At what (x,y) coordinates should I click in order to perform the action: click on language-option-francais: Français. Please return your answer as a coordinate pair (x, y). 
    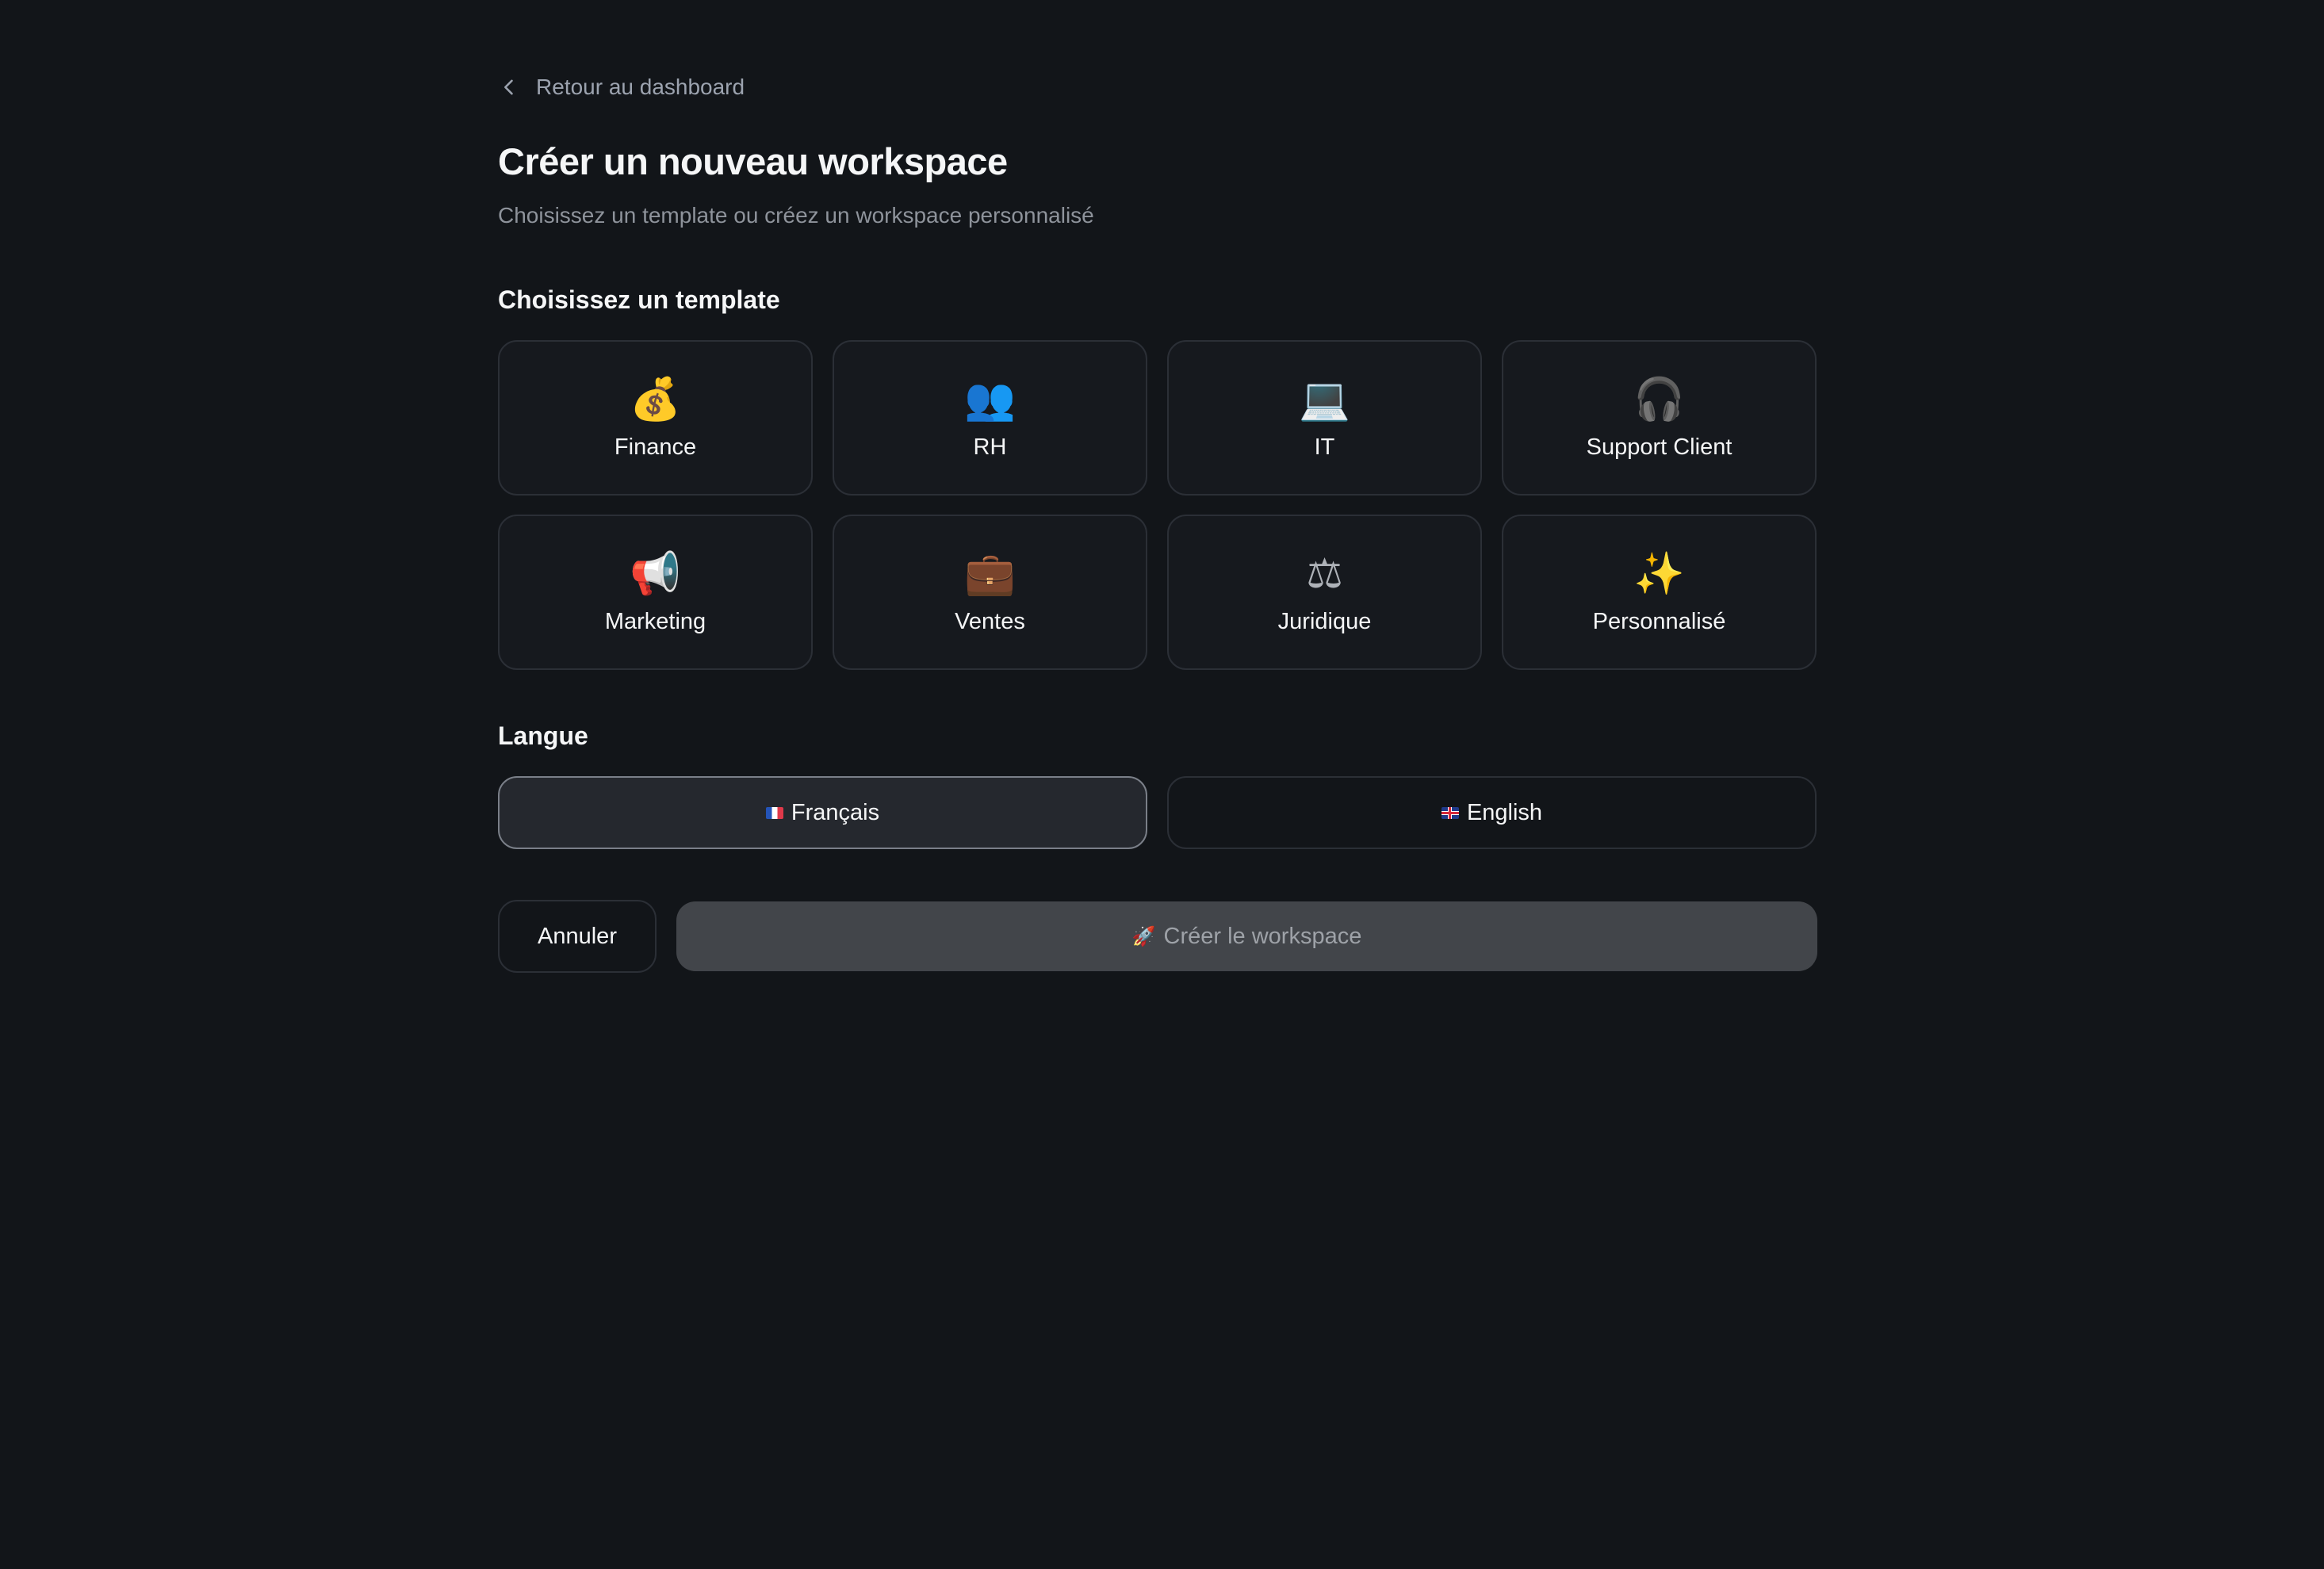
    Looking at the image, I should click on (822, 812).